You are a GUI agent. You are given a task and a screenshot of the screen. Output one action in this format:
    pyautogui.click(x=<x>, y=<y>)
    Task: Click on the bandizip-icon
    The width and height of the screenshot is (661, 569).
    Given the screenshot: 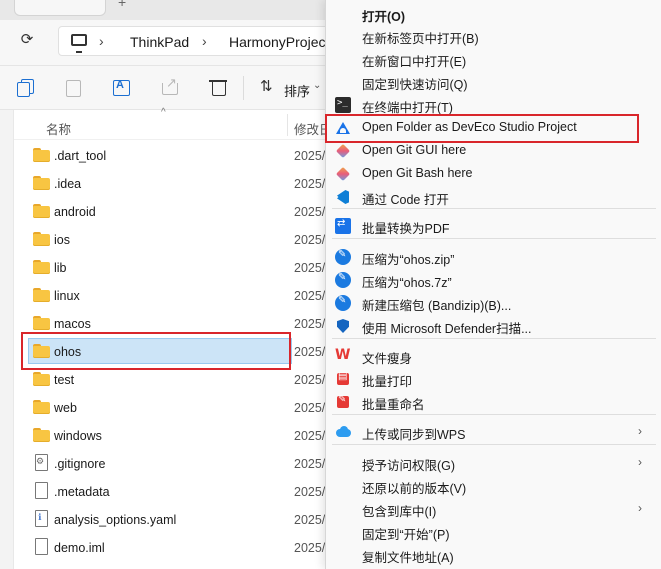 What is the action you would take?
    pyautogui.click(x=343, y=280)
    